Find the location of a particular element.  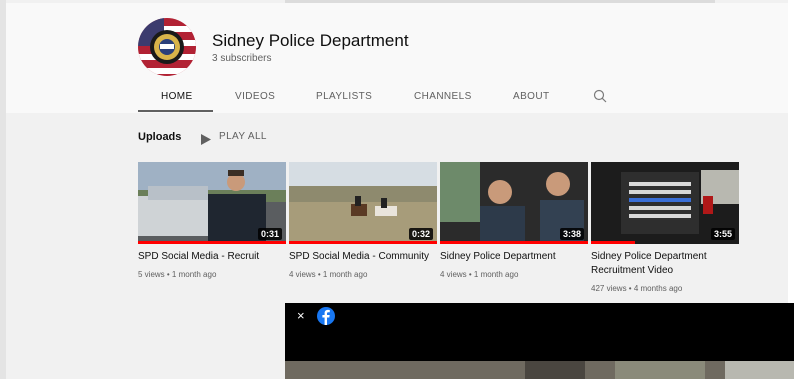

video-meta: 427 views • 4 months ago is located at coordinates (637, 288).